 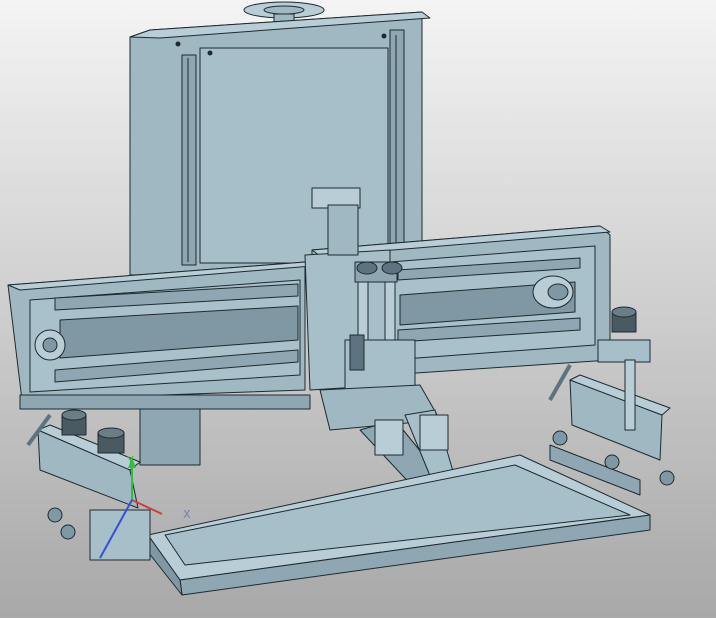 I want to click on left-beam, so click(x=160, y=335).